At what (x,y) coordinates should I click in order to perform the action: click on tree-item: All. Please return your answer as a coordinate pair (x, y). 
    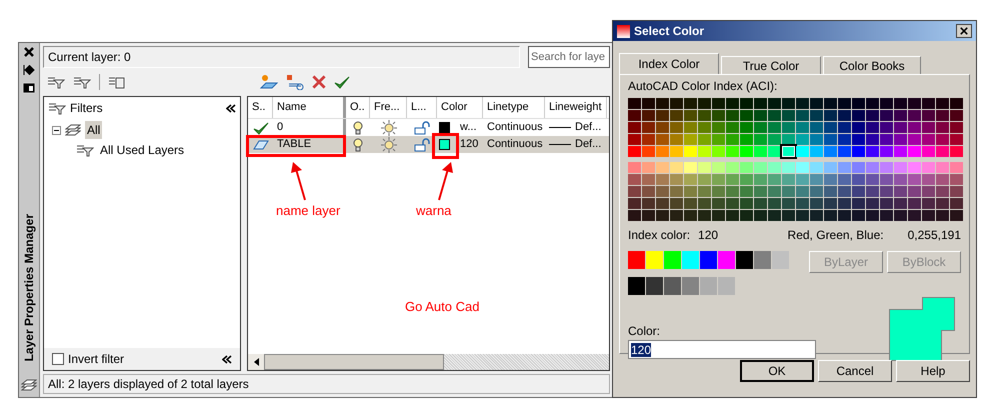
    Looking at the image, I should click on (93, 130).